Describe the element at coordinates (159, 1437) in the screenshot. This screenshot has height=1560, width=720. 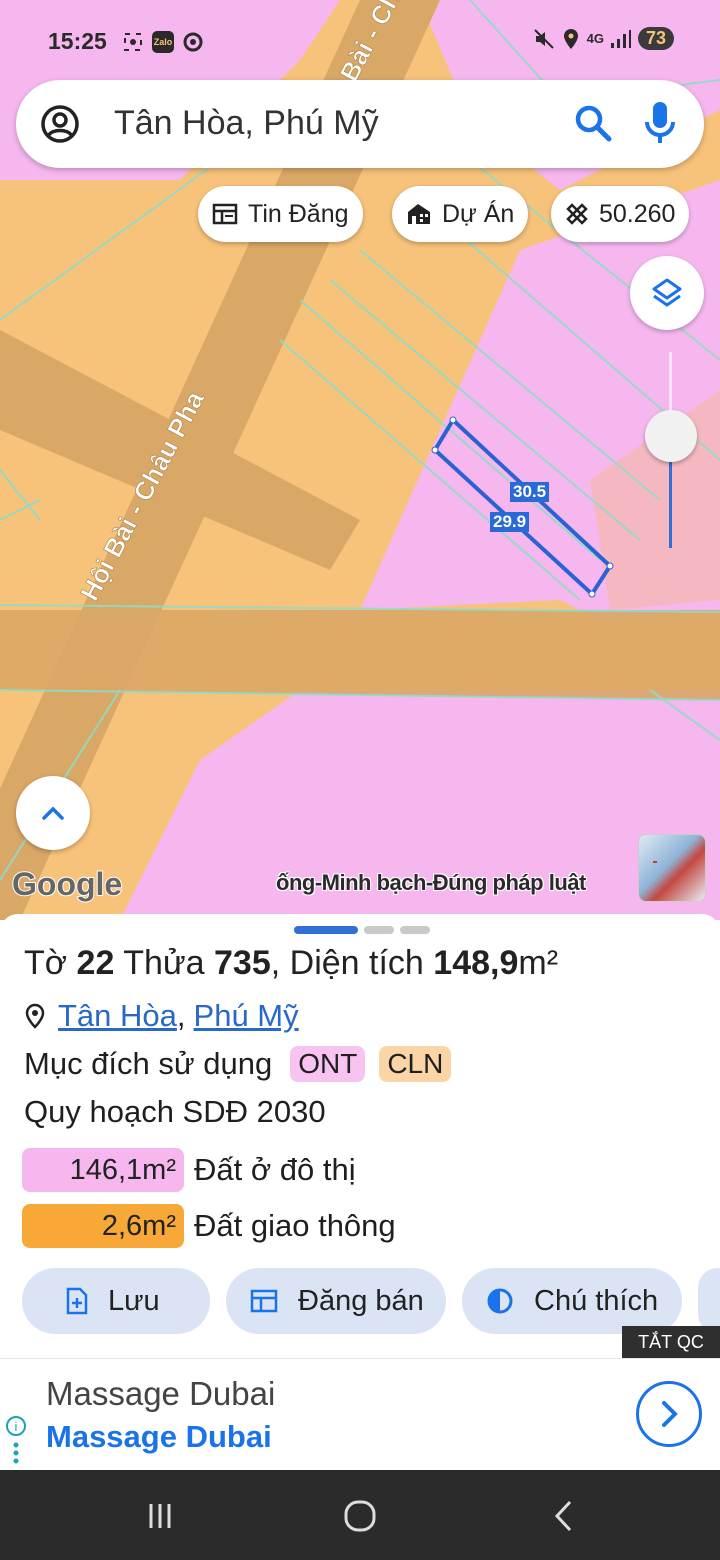
I see `ad-subtitle: Massage Dubai` at that location.